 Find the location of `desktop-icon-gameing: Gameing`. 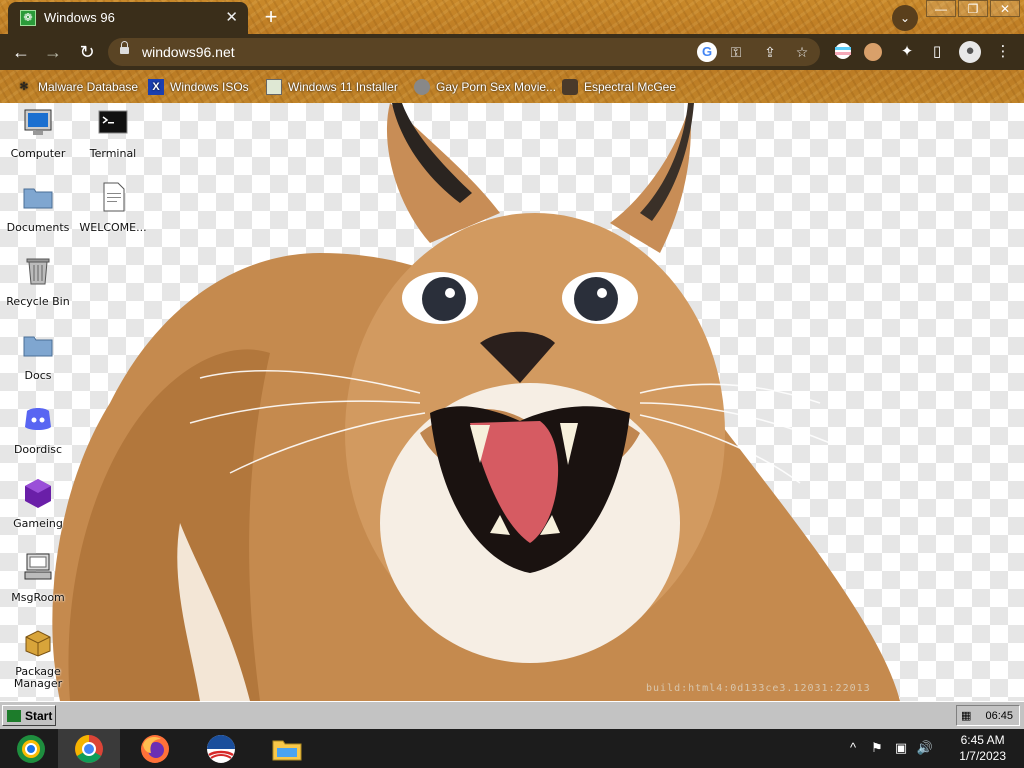

desktop-icon-gameing: Gameing is located at coordinates (38, 503).